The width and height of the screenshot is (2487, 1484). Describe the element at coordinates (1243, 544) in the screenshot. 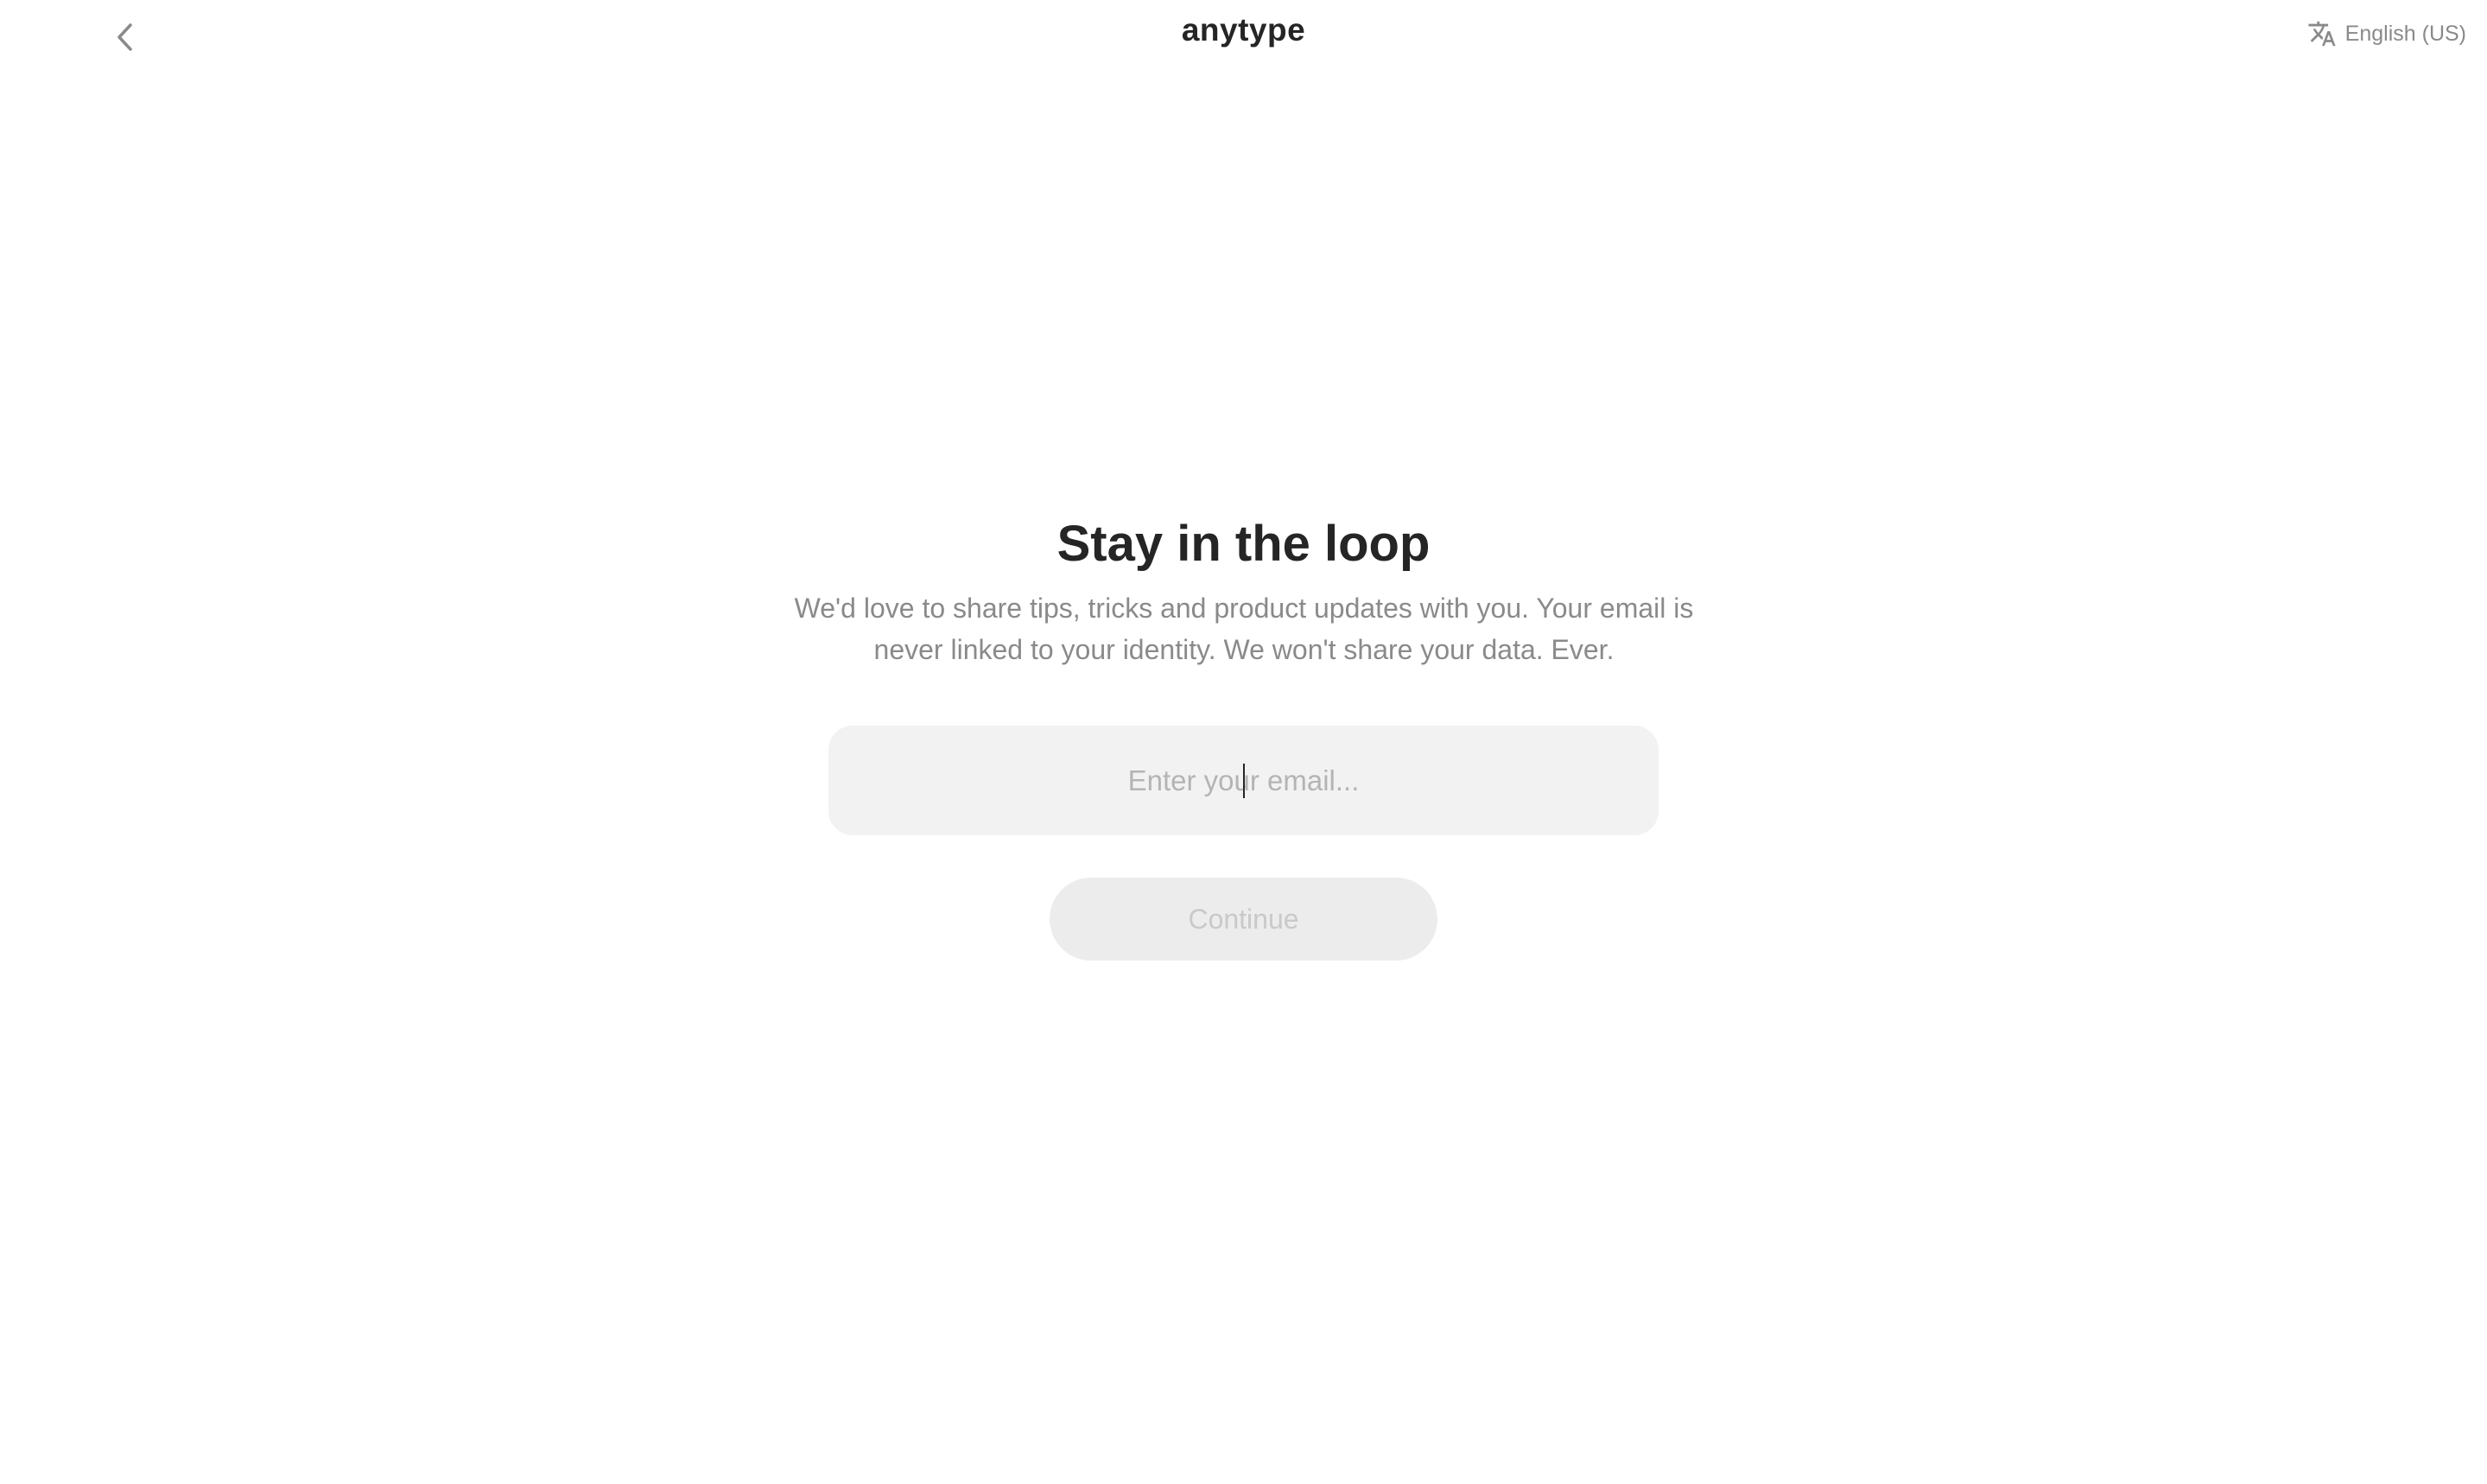

I see `page-title: Stay in the loop` at that location.